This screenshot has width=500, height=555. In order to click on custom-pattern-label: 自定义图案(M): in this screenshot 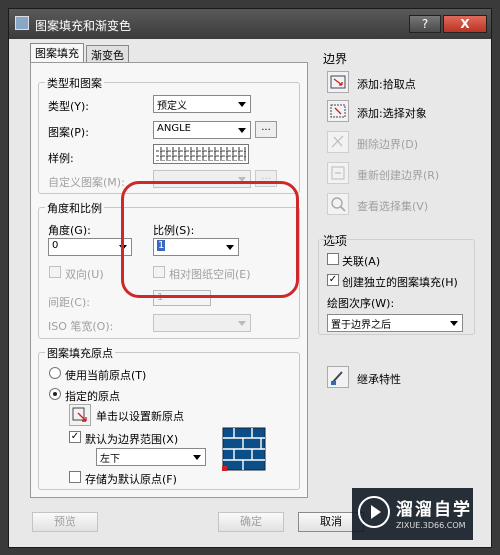, I will do `click(86, 182)`.